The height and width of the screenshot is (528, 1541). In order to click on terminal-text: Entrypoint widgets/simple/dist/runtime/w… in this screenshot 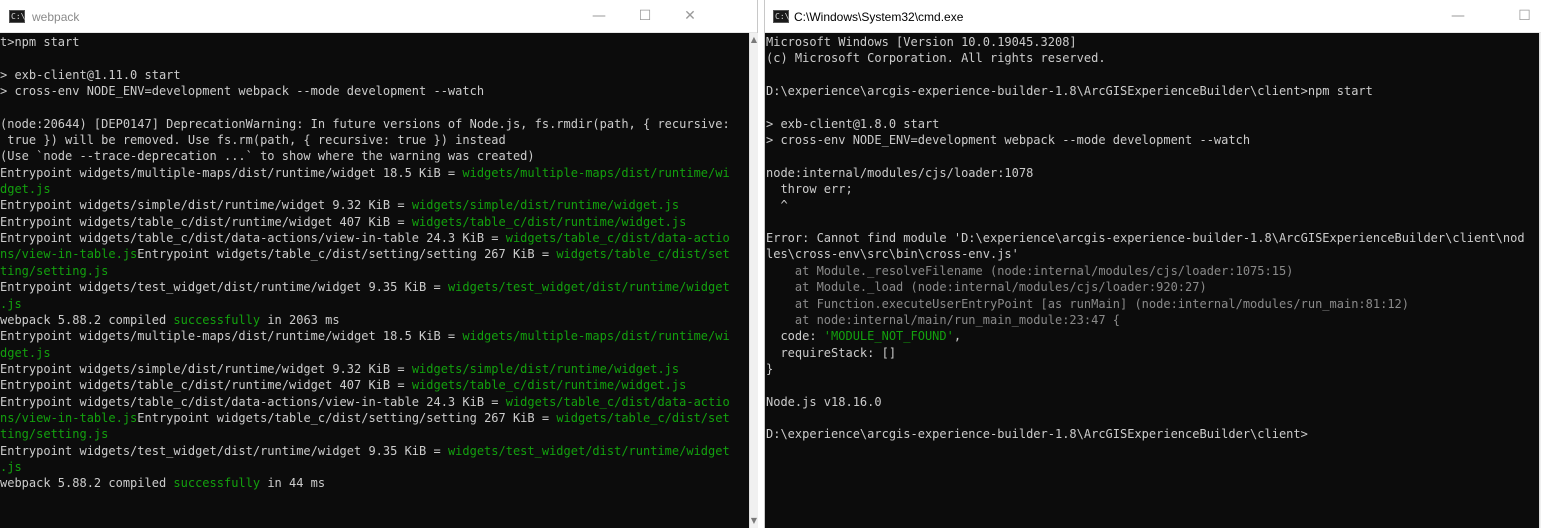, I will do `click(206, 205)`.